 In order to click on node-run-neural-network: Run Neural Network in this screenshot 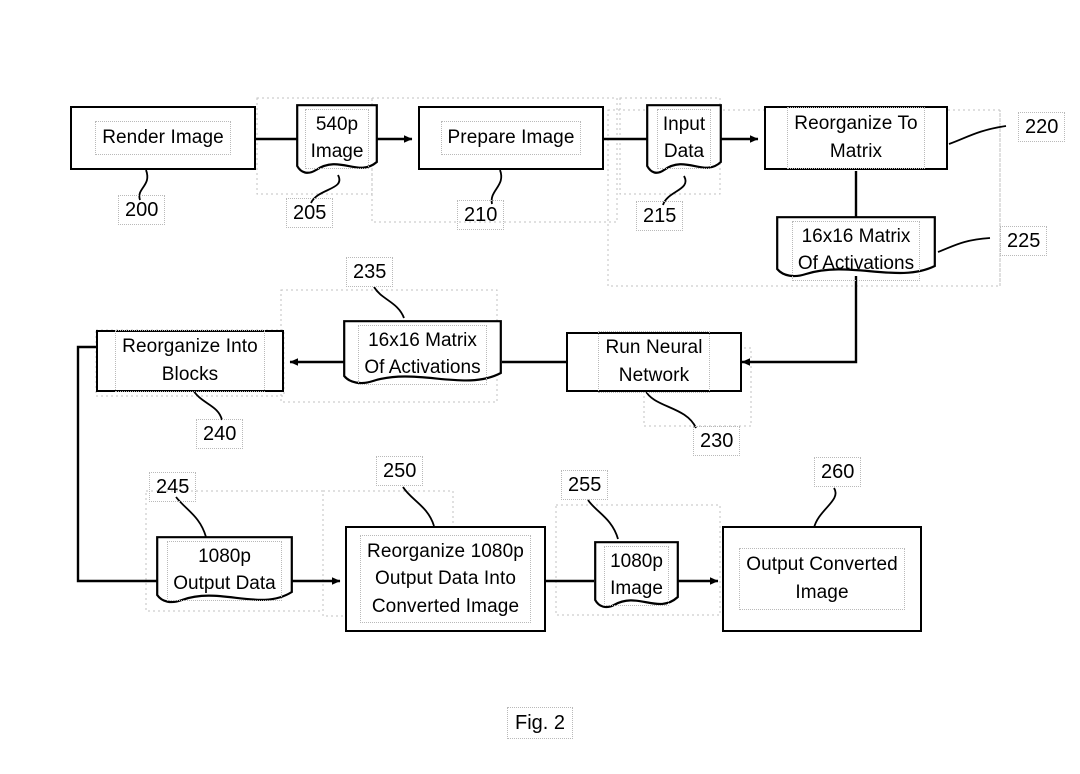, I will do `click(654, 362)`.